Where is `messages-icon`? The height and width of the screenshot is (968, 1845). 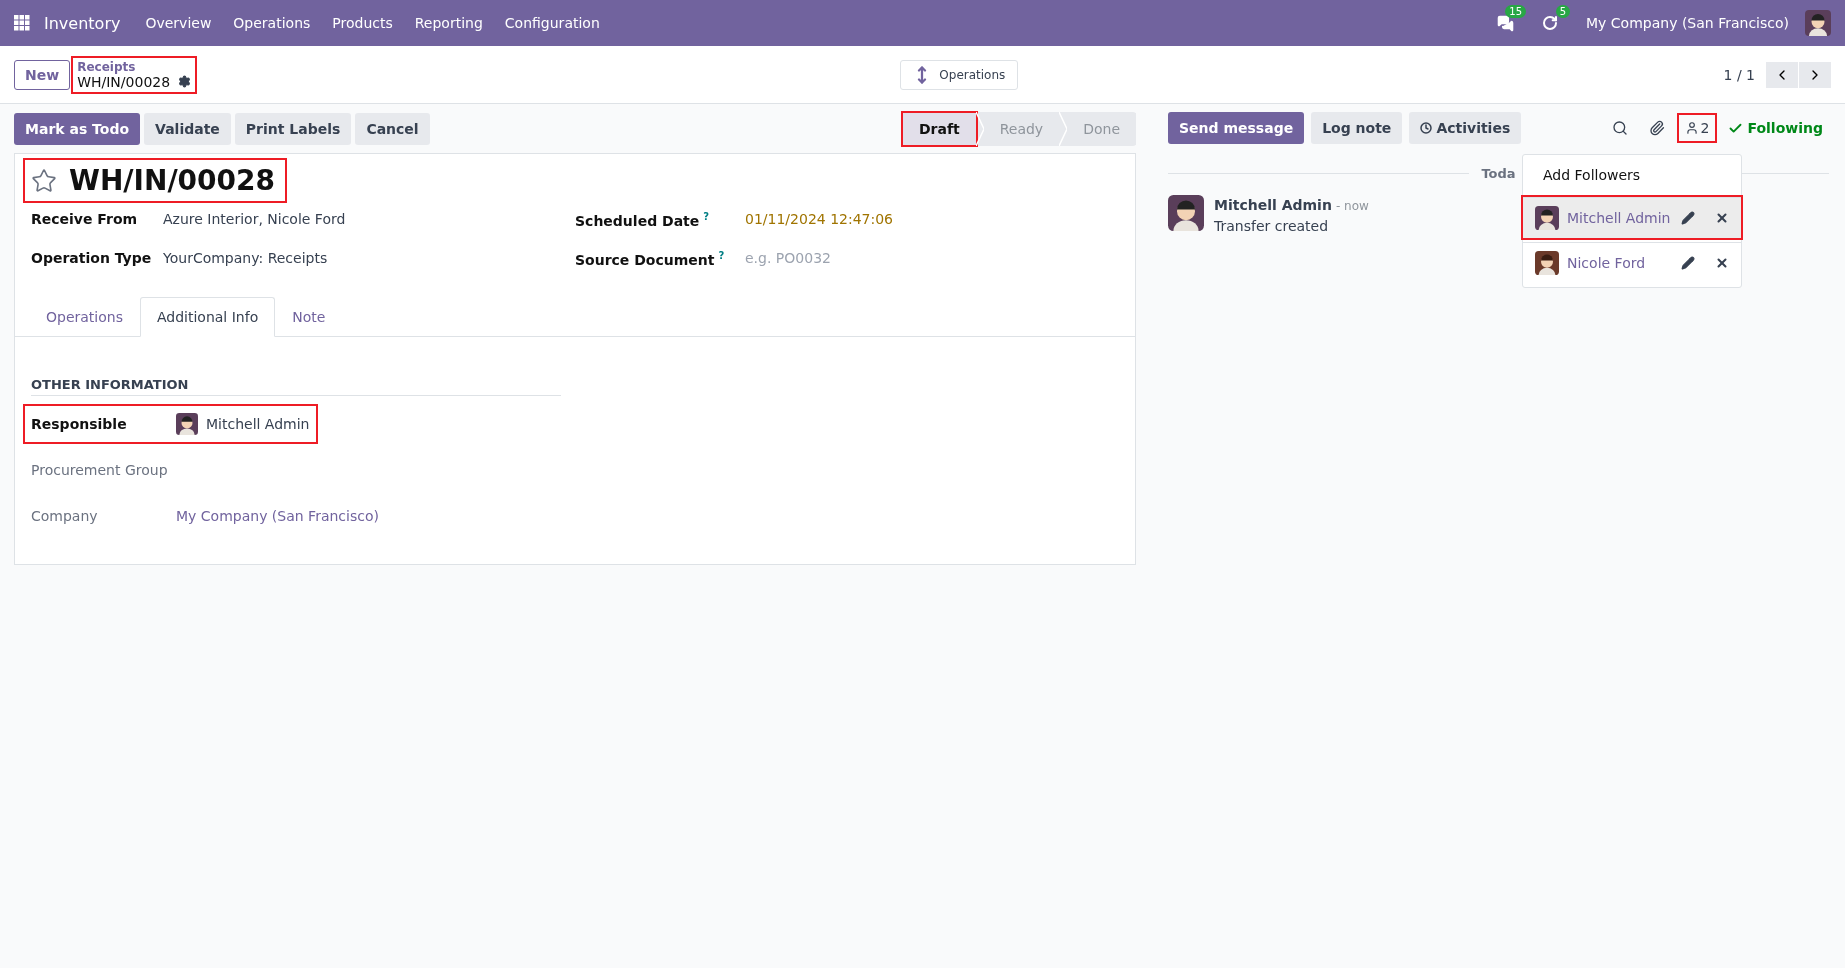 messages-icon is located at coordinates (1506, 23).